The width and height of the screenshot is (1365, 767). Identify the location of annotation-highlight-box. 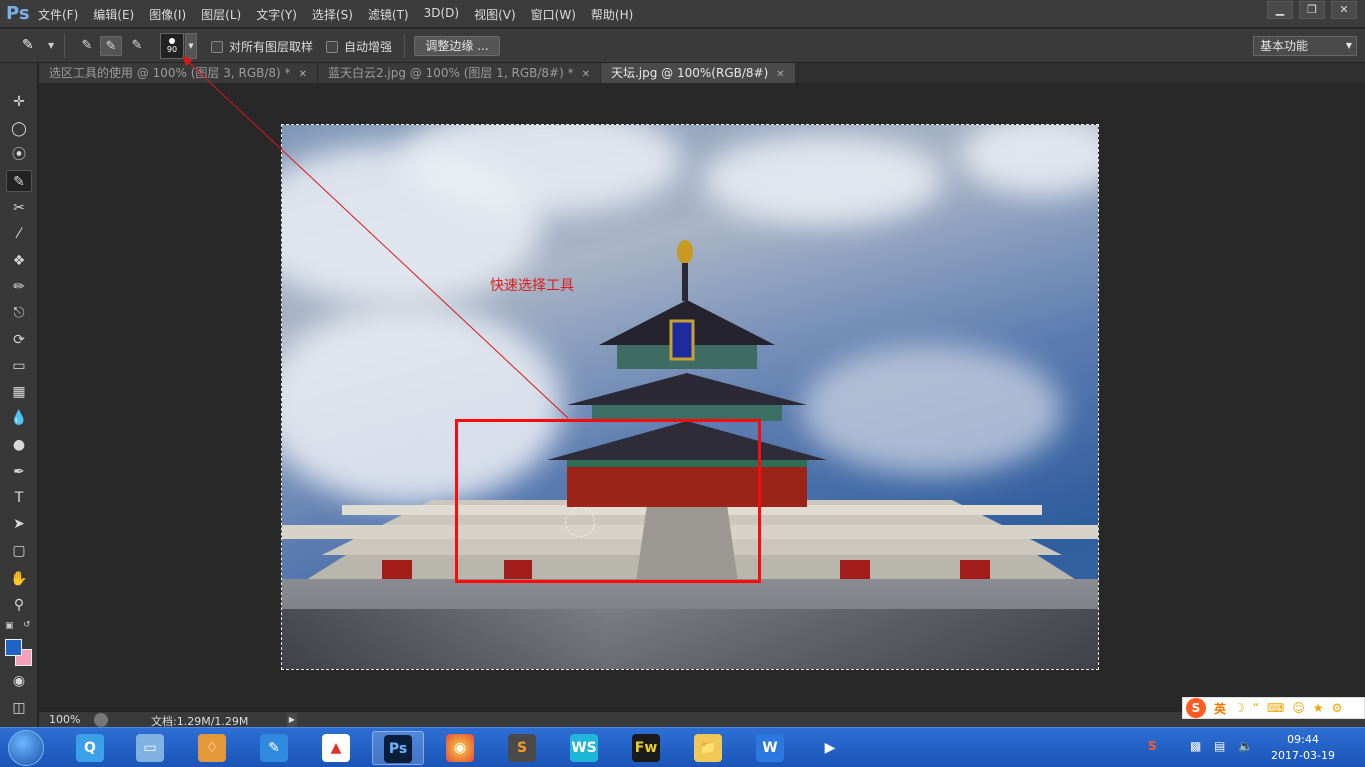
(608, 501).